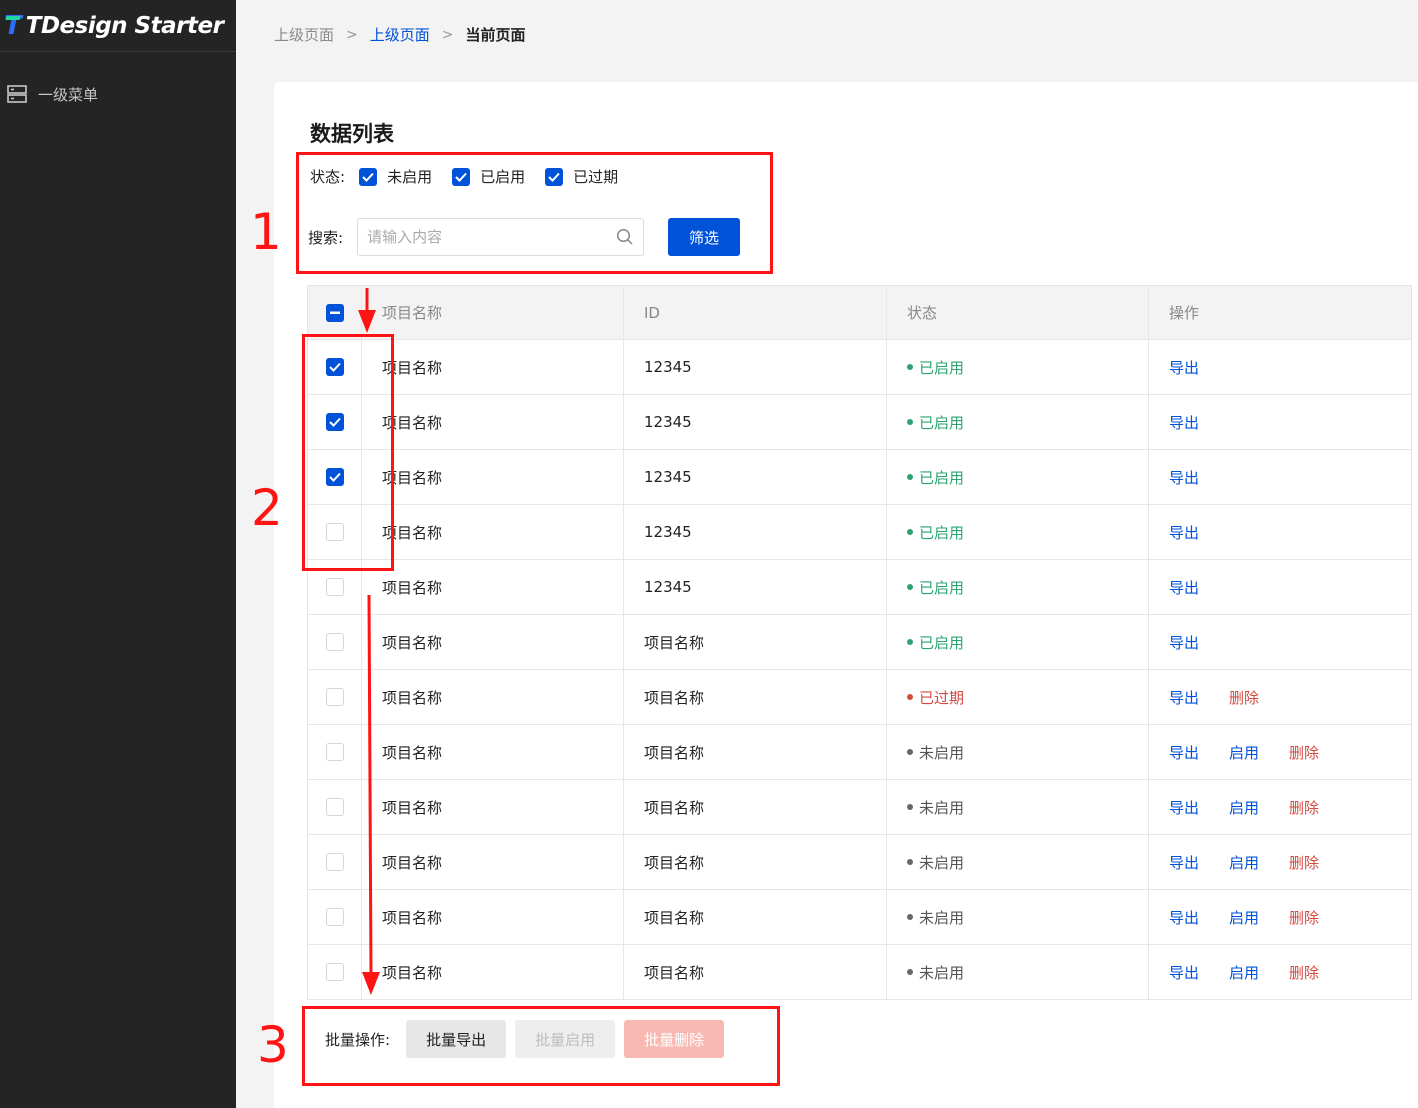 This screenshot has width=1418, height=1108. Describe the element at coordinates (493, 312) in the screenshot. I see `column-header-name: 项目名称` at that location.